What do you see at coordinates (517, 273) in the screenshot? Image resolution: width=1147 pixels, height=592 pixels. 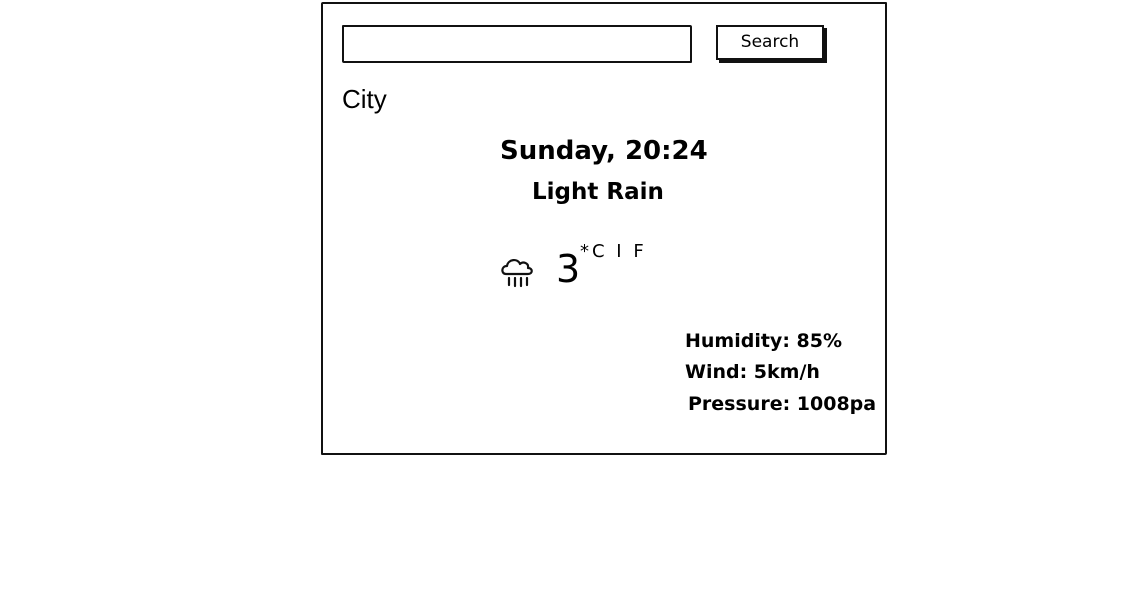 I see `rain-cloud-icon` at bounding box center [517, 273].